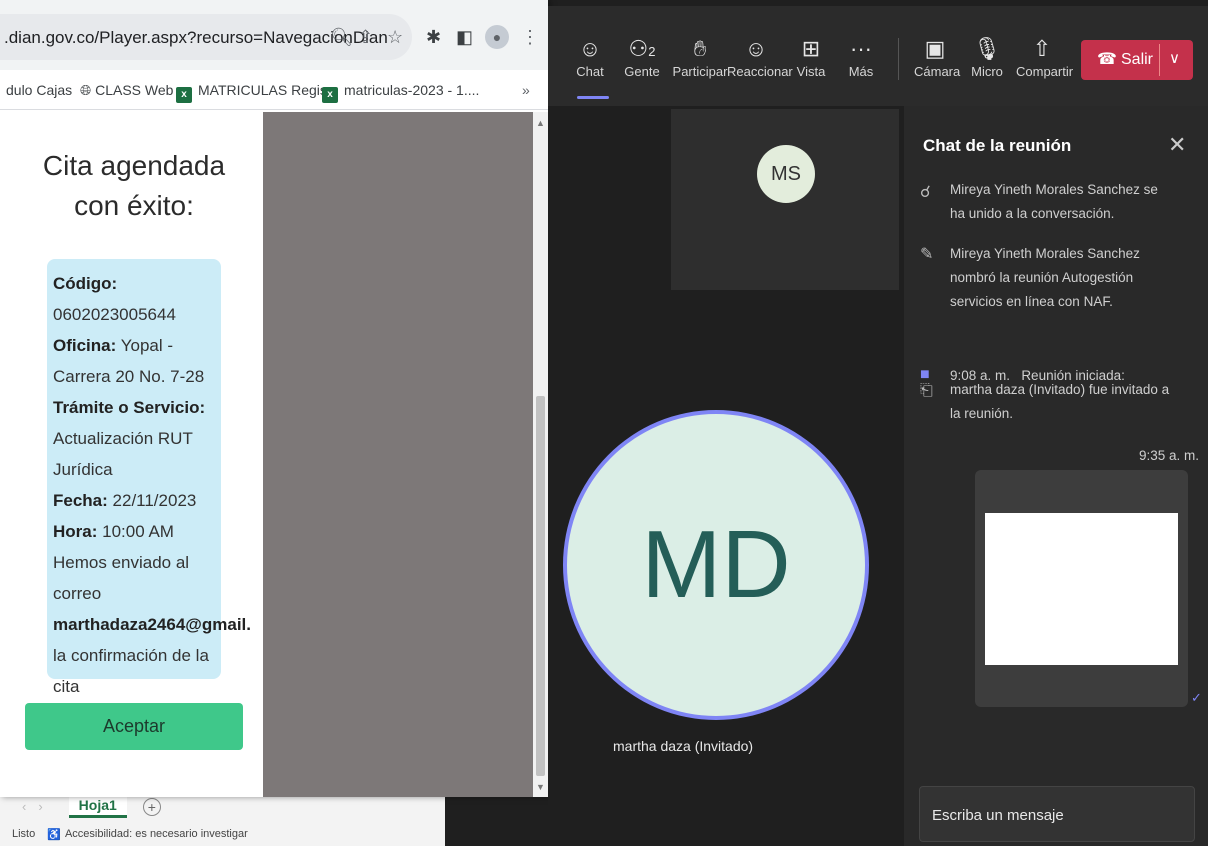 The height and width of the screenshot is (846, 1232). I want to click on close-icon: ✕, so click(1177, 145).